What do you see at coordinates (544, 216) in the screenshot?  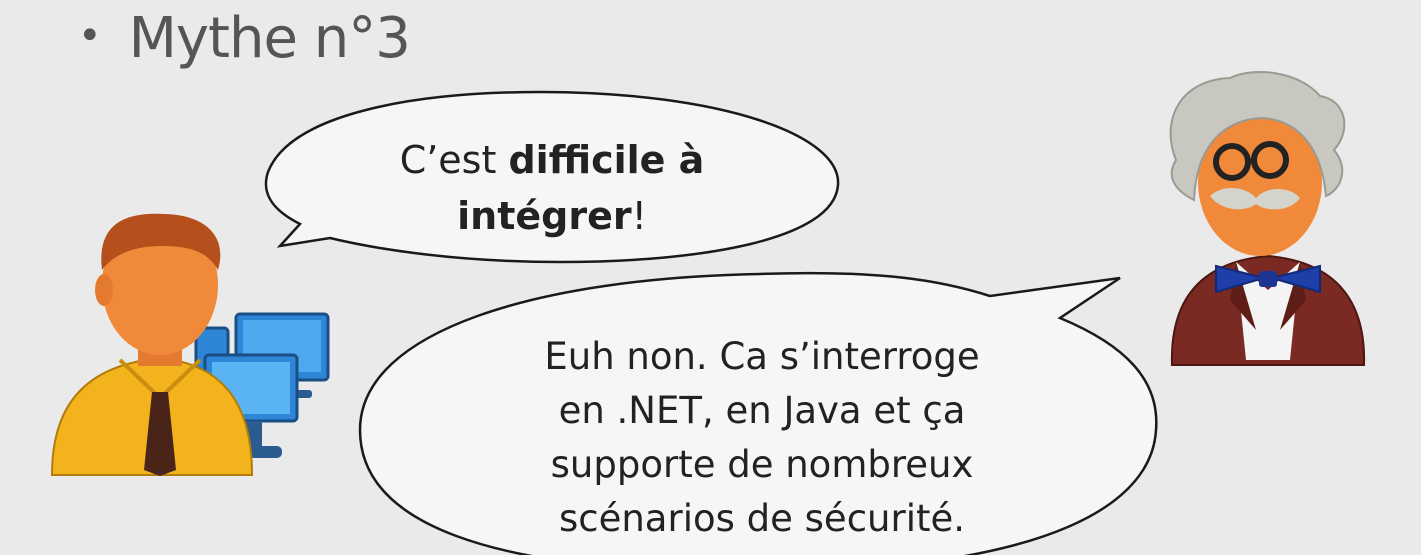 I see `question-emphasis: intégrer` at bounding box center [544, 216].